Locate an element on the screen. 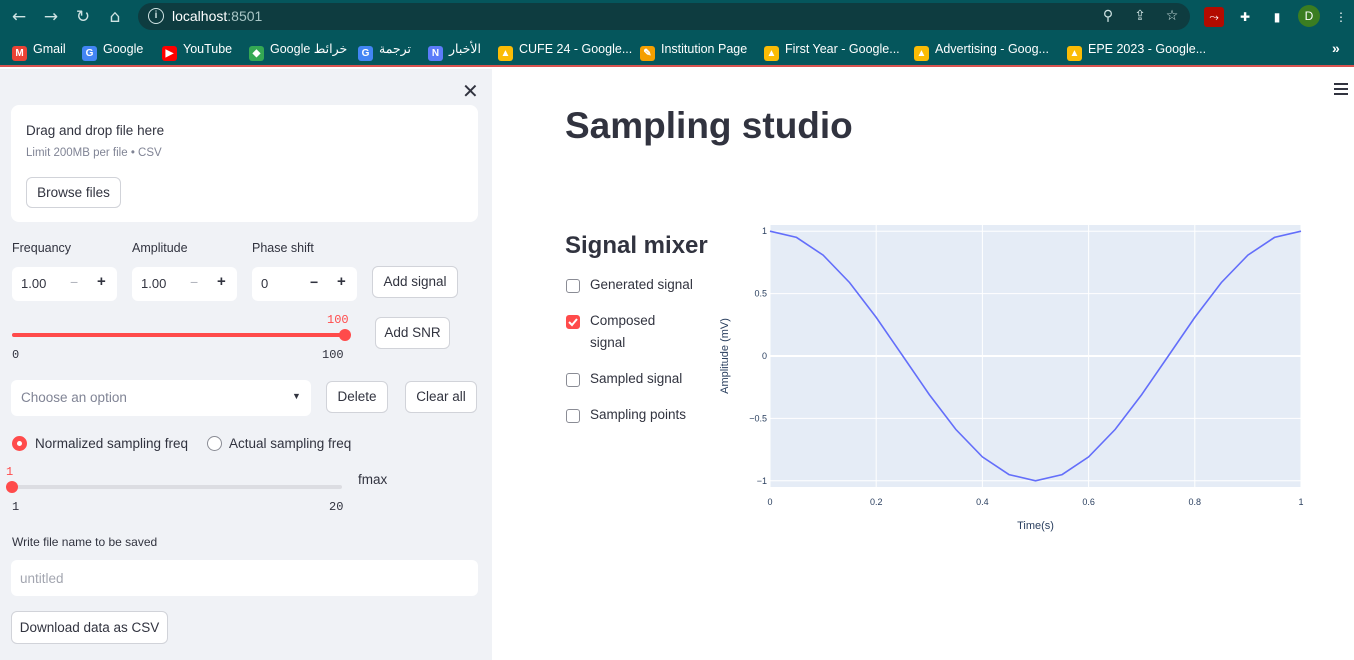 The width and height of the screenshot is (1354, 660). bookmark-2: ▶ YouTube is located at coordinates (197, 50).